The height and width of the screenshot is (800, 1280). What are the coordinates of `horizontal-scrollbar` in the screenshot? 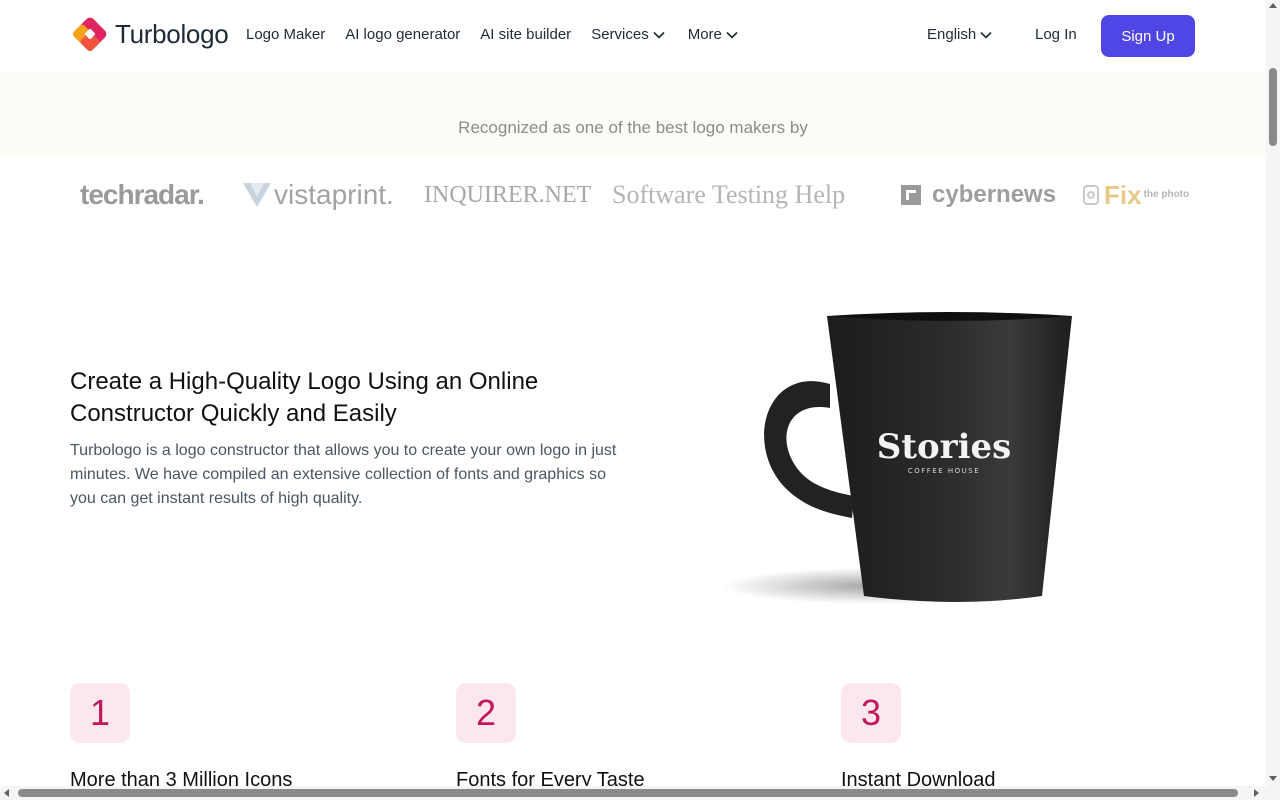 It's located at (633, 793).